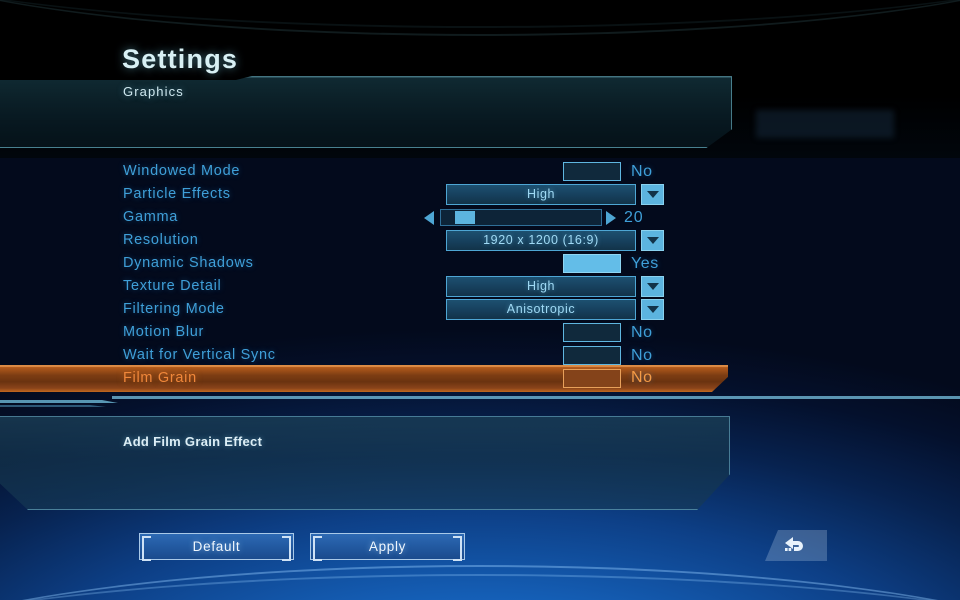 The width and height of the screenshot is (960, 600). I want to click on apply-button: Apply, so click(387, 547).